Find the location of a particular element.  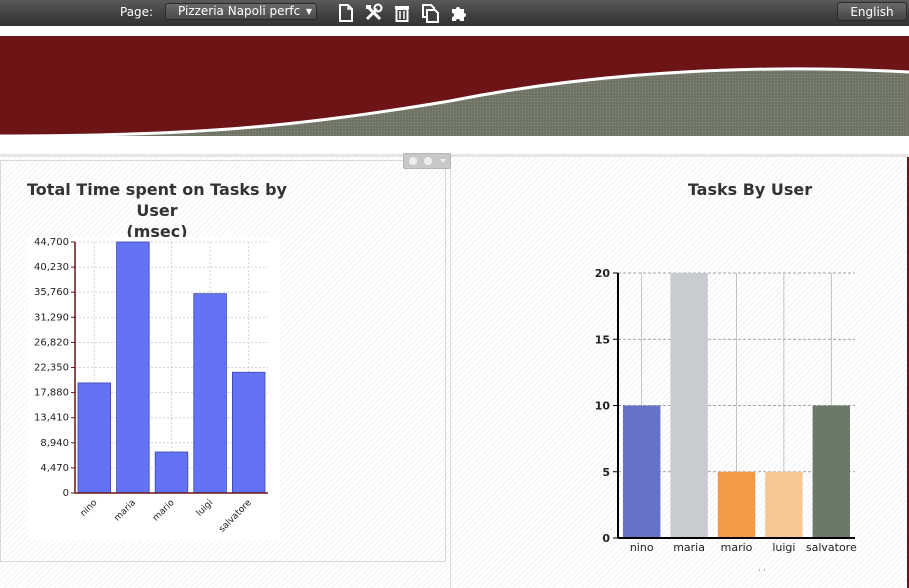

bottom-marker: · · is located at coordinates (762, 570).